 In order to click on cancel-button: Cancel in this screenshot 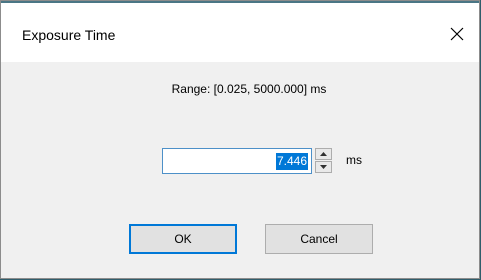, I will do `click(319, 239)`.